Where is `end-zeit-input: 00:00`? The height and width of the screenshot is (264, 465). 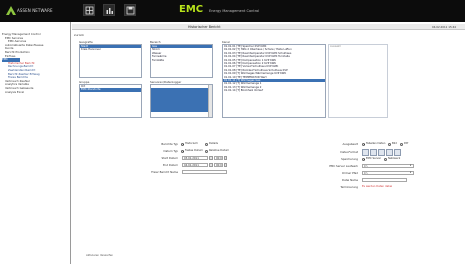 end-zeit-input: 00:00 is located at coordinates (218, 165).